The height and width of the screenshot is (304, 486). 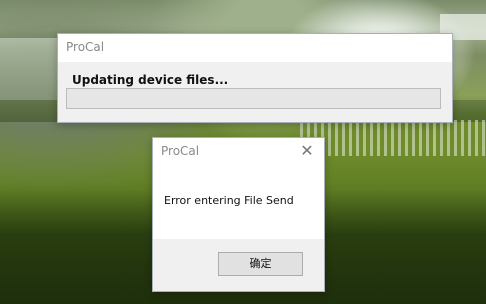 What do you see at coordinates (260, 264) in the screenshot?
I see `ok-button: 确定` at bounding box center [260, 264].